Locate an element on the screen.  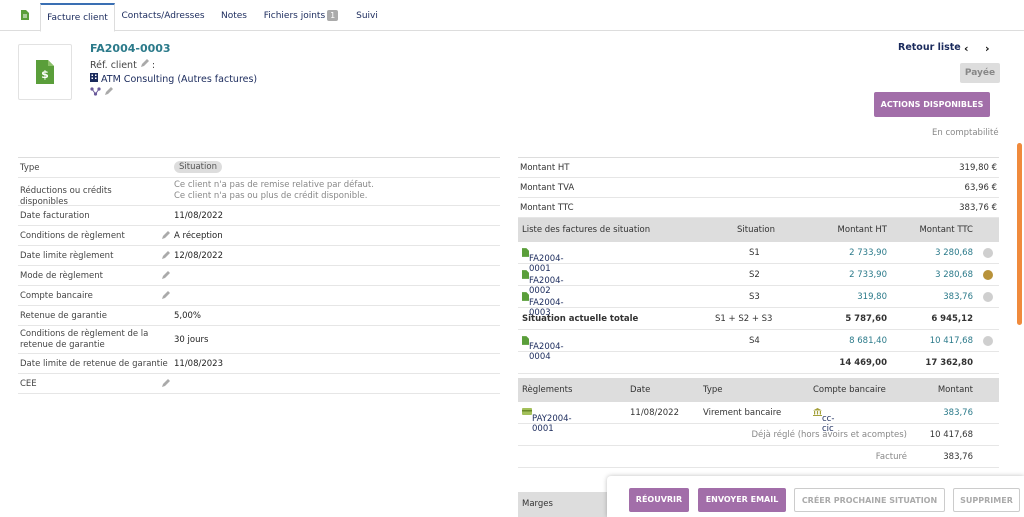
total-ttc: 6 945,12 is located at coordinates (952, 319).